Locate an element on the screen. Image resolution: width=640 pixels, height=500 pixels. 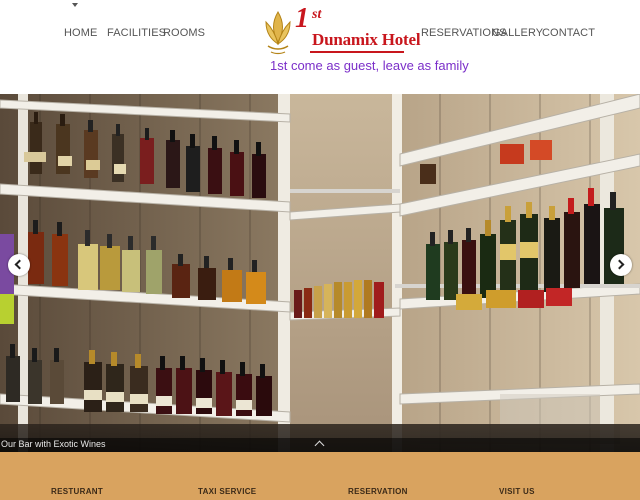
nav-home: HOME is located at coordinates (80, 33).